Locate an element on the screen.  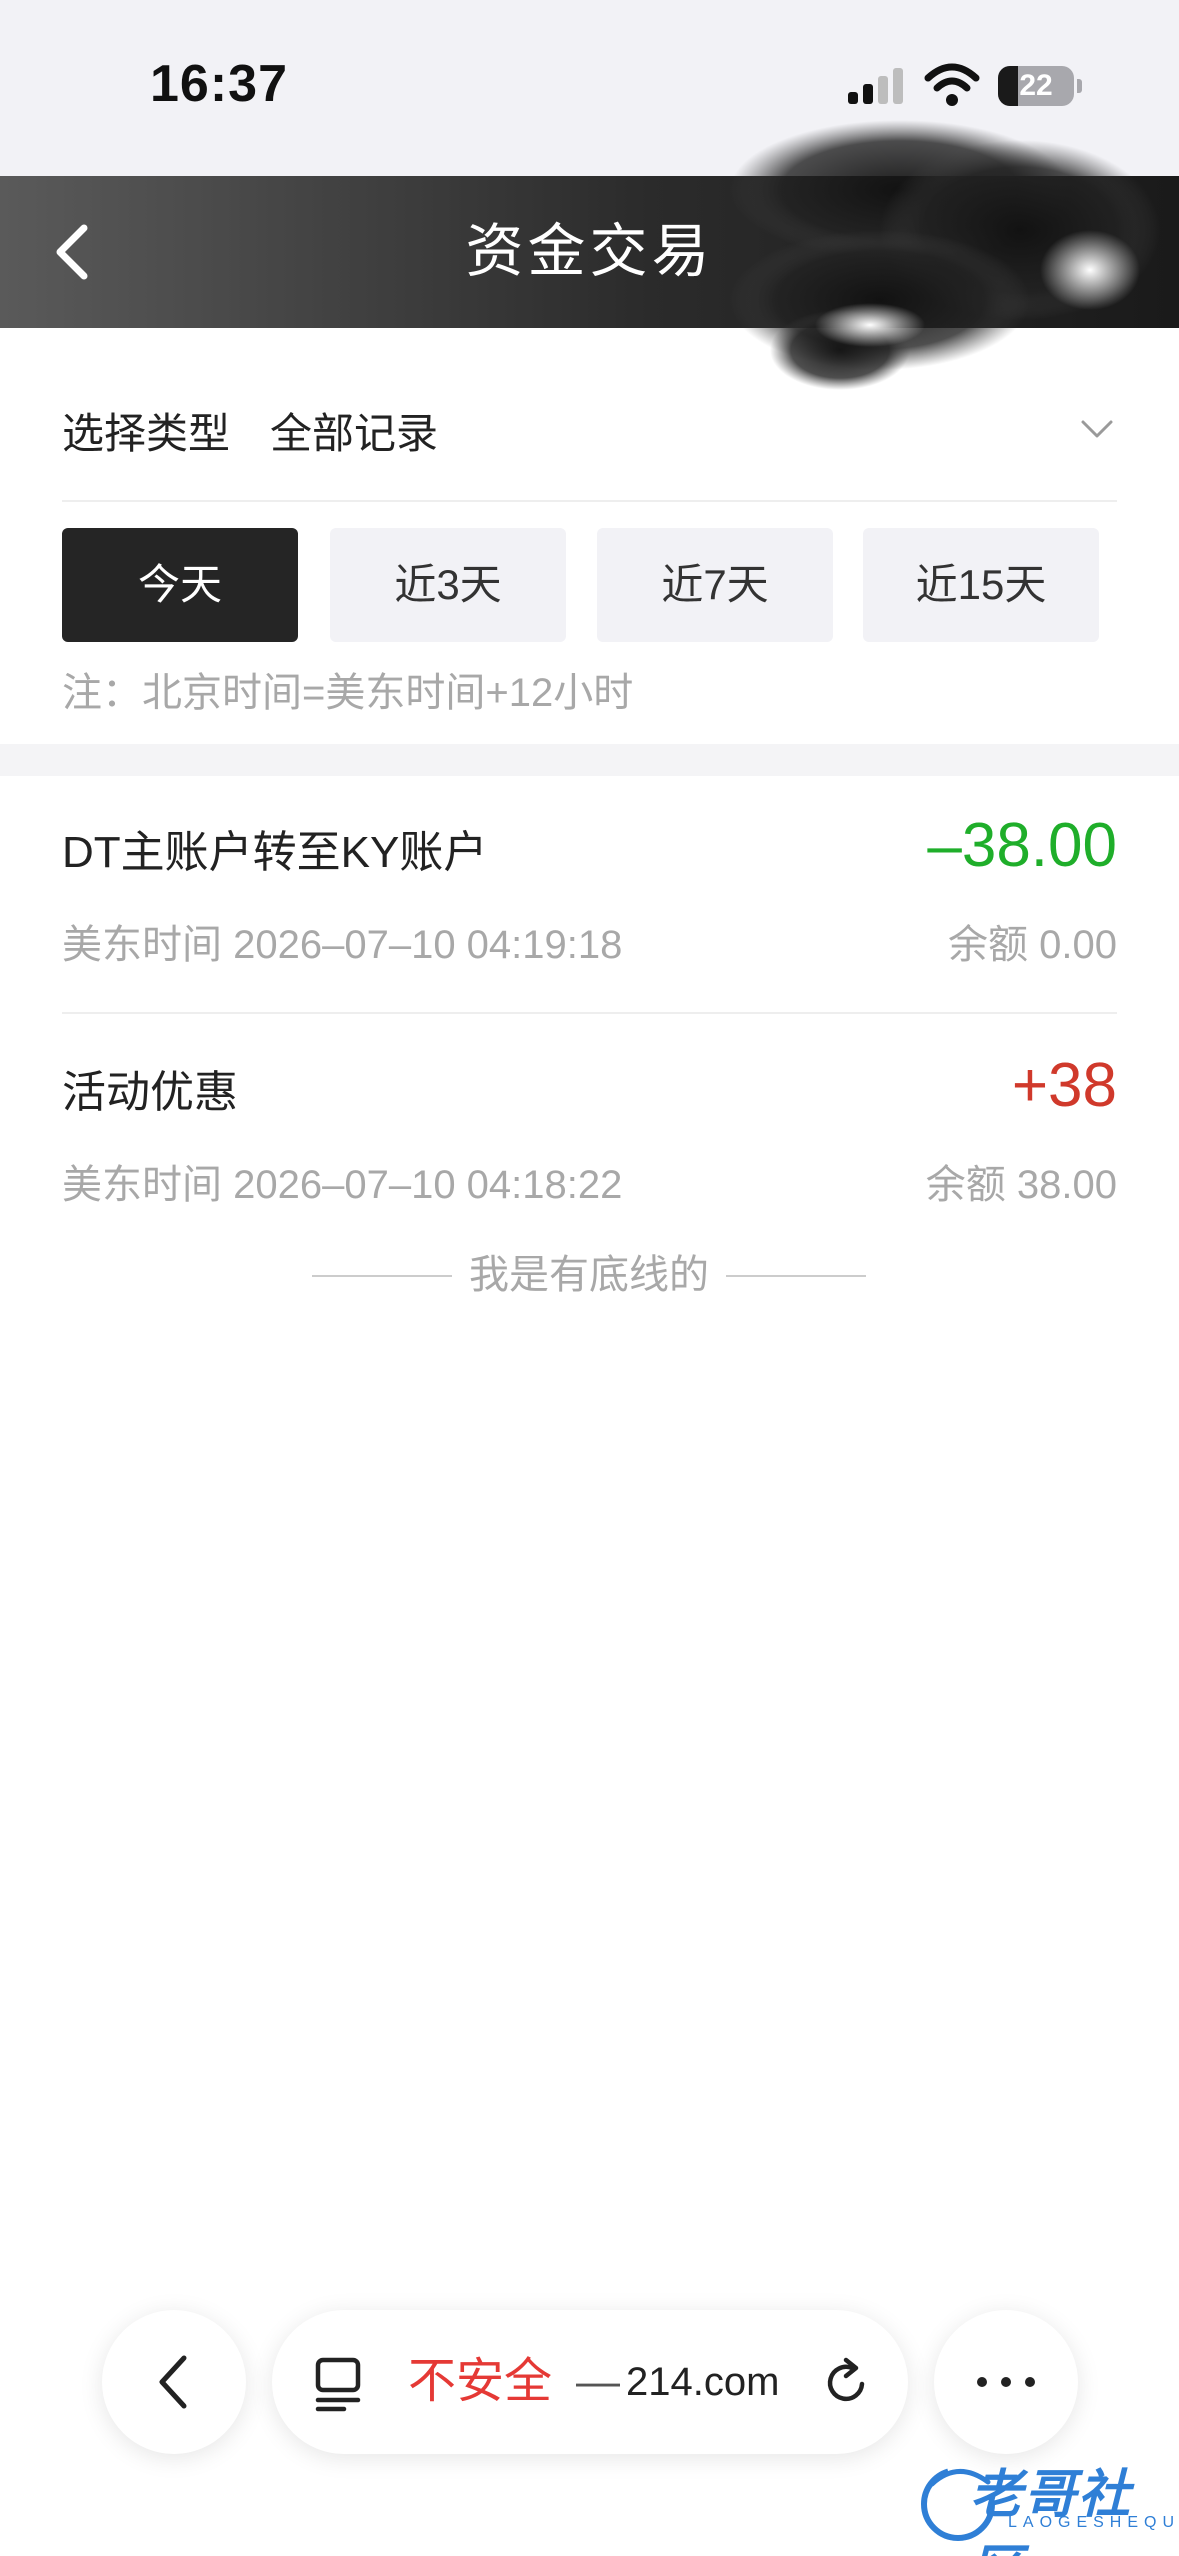
type-selector: 选择类型 全部记录 is located at coordinates (589, 430).